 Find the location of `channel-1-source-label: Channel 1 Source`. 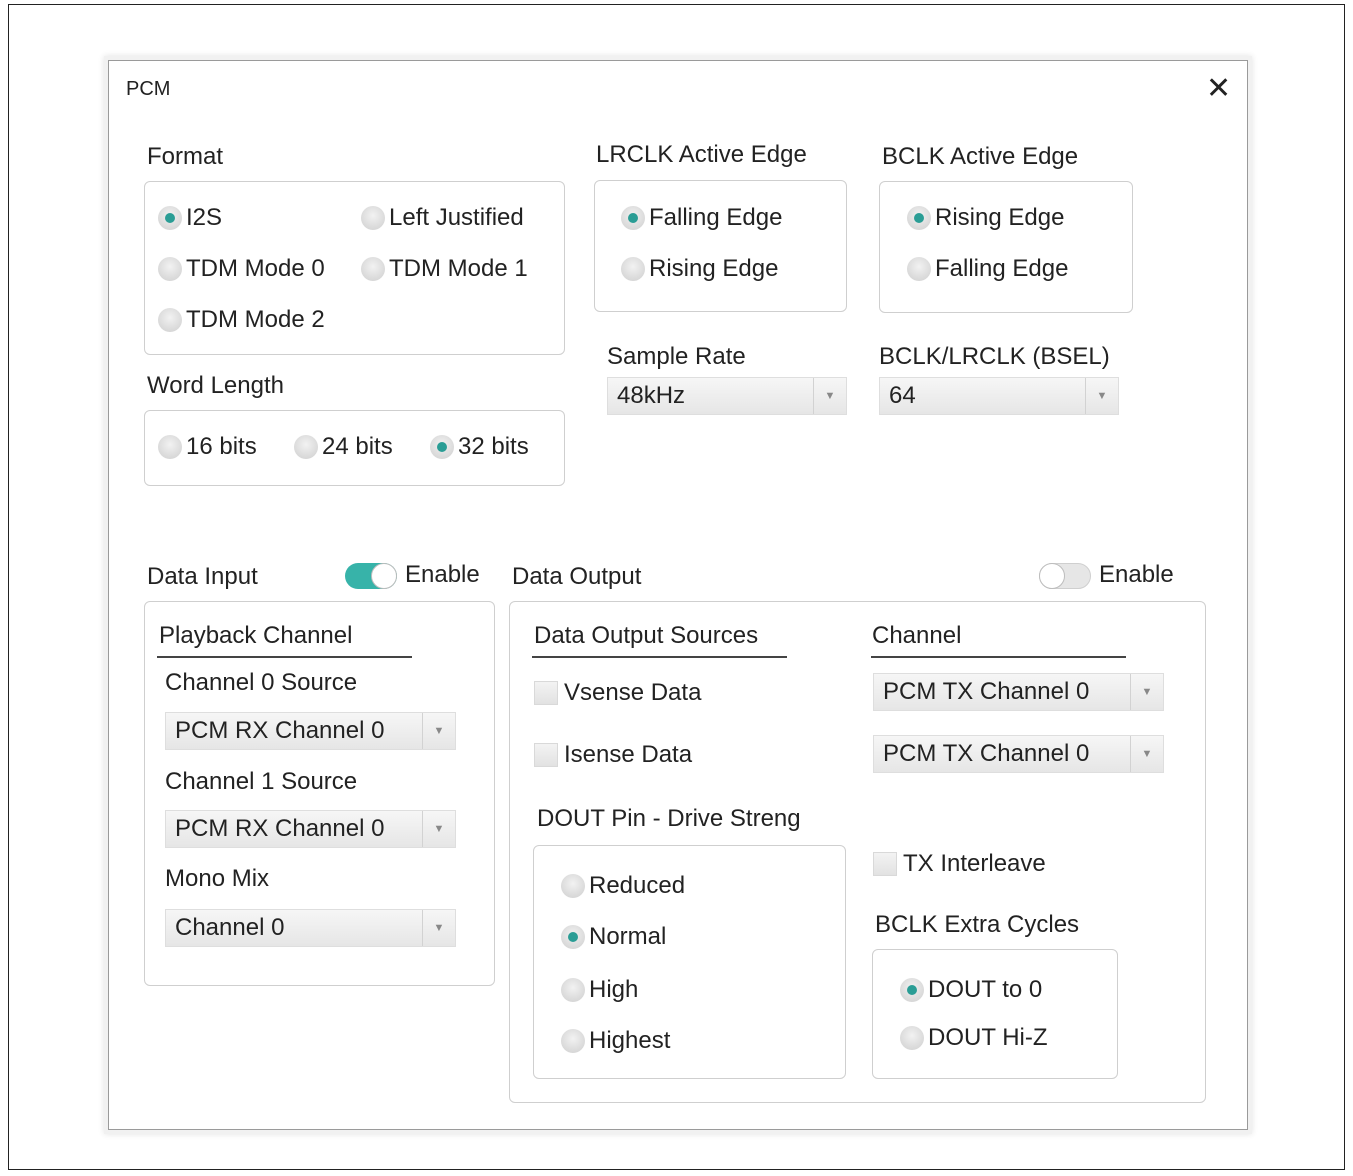

channel-1-source-label: Channel 1 Source is located at coordinates (261, 781).